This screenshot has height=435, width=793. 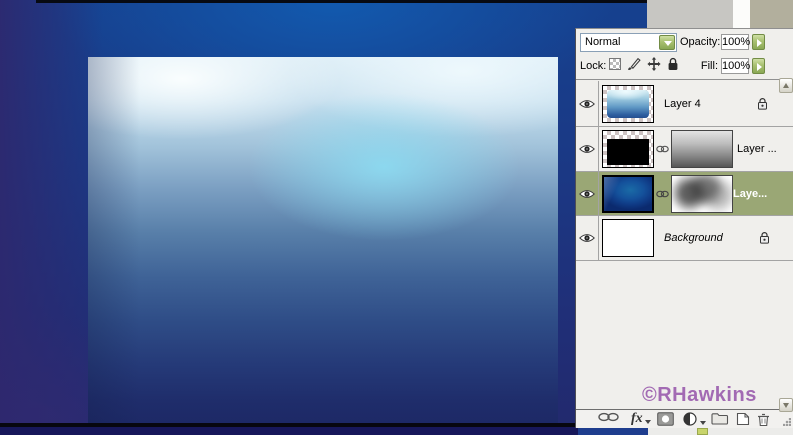 What do you see at coordinates (637, 418) in the screenshot?
I see `fx-icon: fx` at bounding box center [637, 418].